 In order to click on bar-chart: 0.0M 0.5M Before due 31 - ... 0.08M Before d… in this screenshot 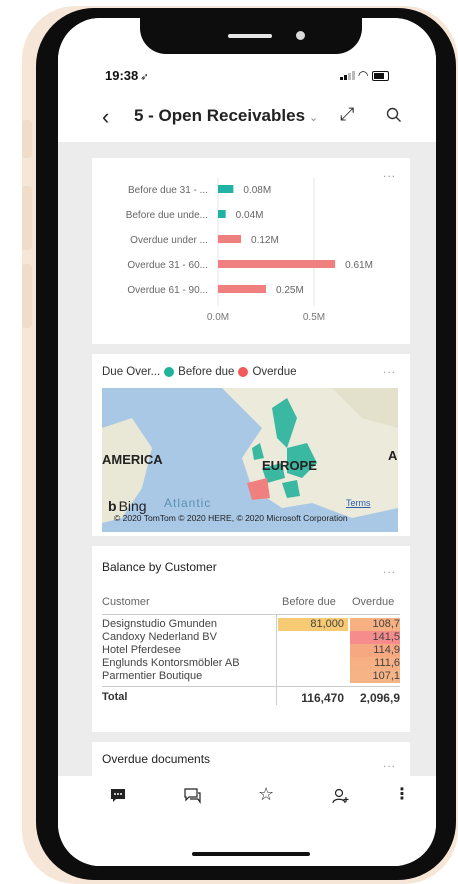, I will do `click(249, 250)`.